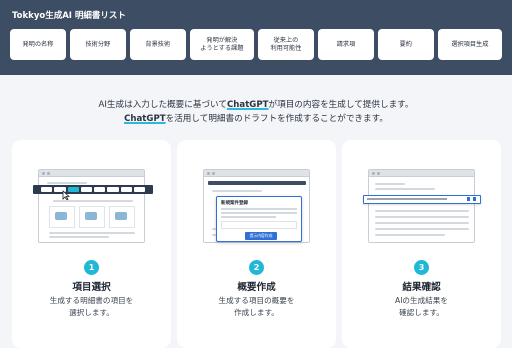 This screenshot has height=348, width=512. Describe the element at coordinates (91, 287) in the screenshot. I see `step-title-select: 項目選択` at that location.